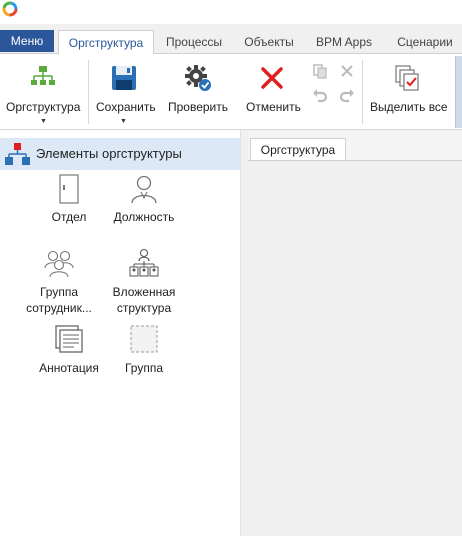 The image size is (462, 536). I want to click on title-bar, so click(231, 12).